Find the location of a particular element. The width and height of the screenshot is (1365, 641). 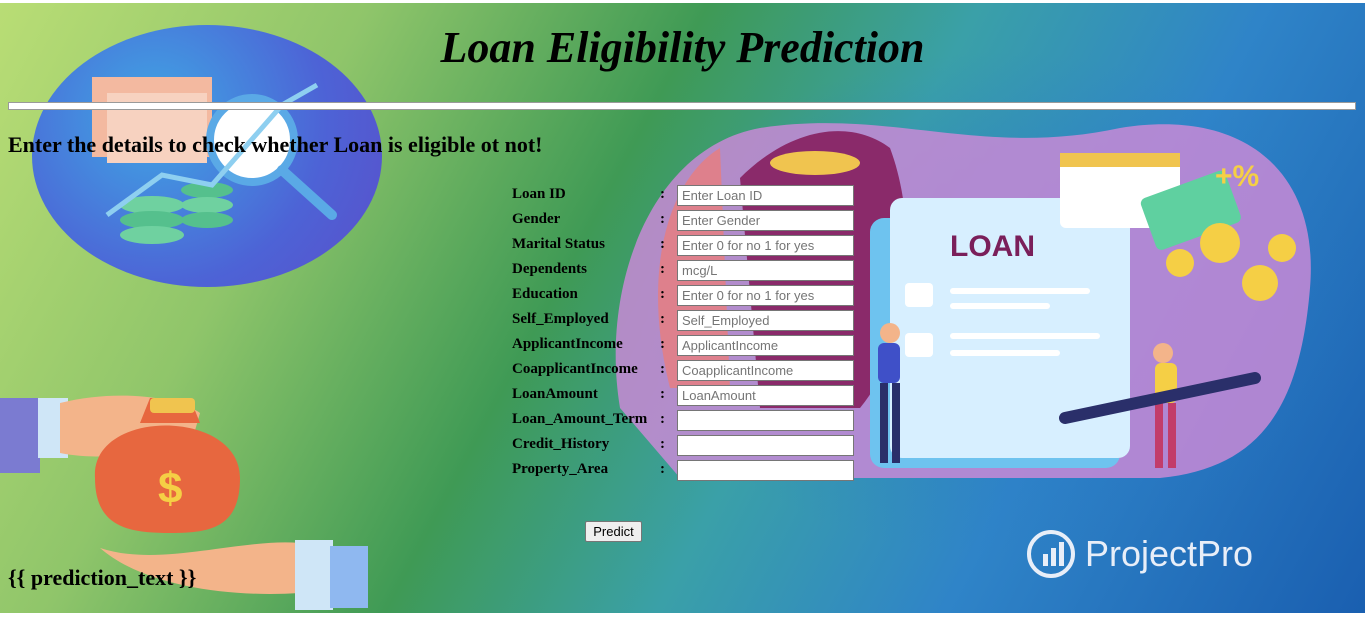

loan-amount-label: LoanAmount is located at coordinates (555, 394).